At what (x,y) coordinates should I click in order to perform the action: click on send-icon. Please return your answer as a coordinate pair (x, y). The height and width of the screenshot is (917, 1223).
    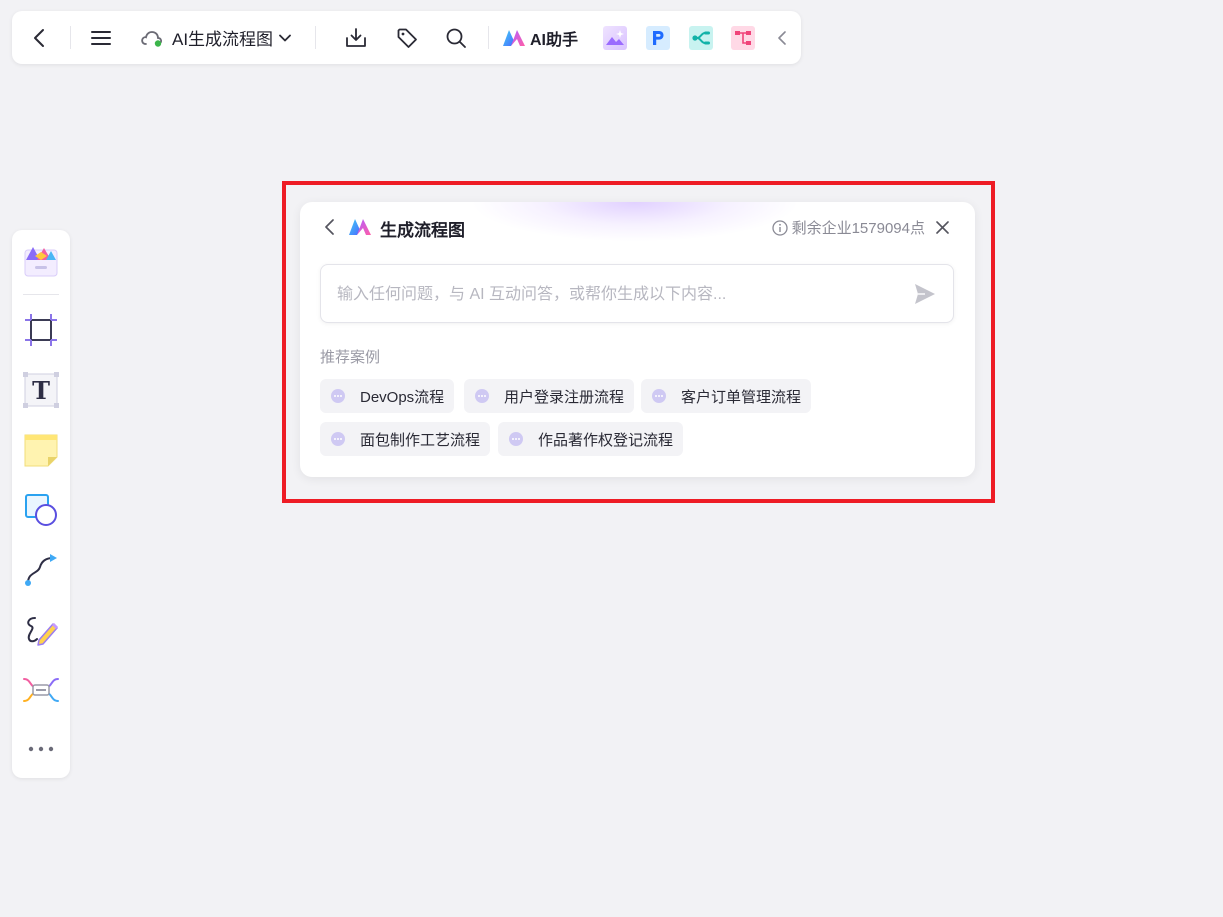
    Looking at the image, I should click on (925, 294).